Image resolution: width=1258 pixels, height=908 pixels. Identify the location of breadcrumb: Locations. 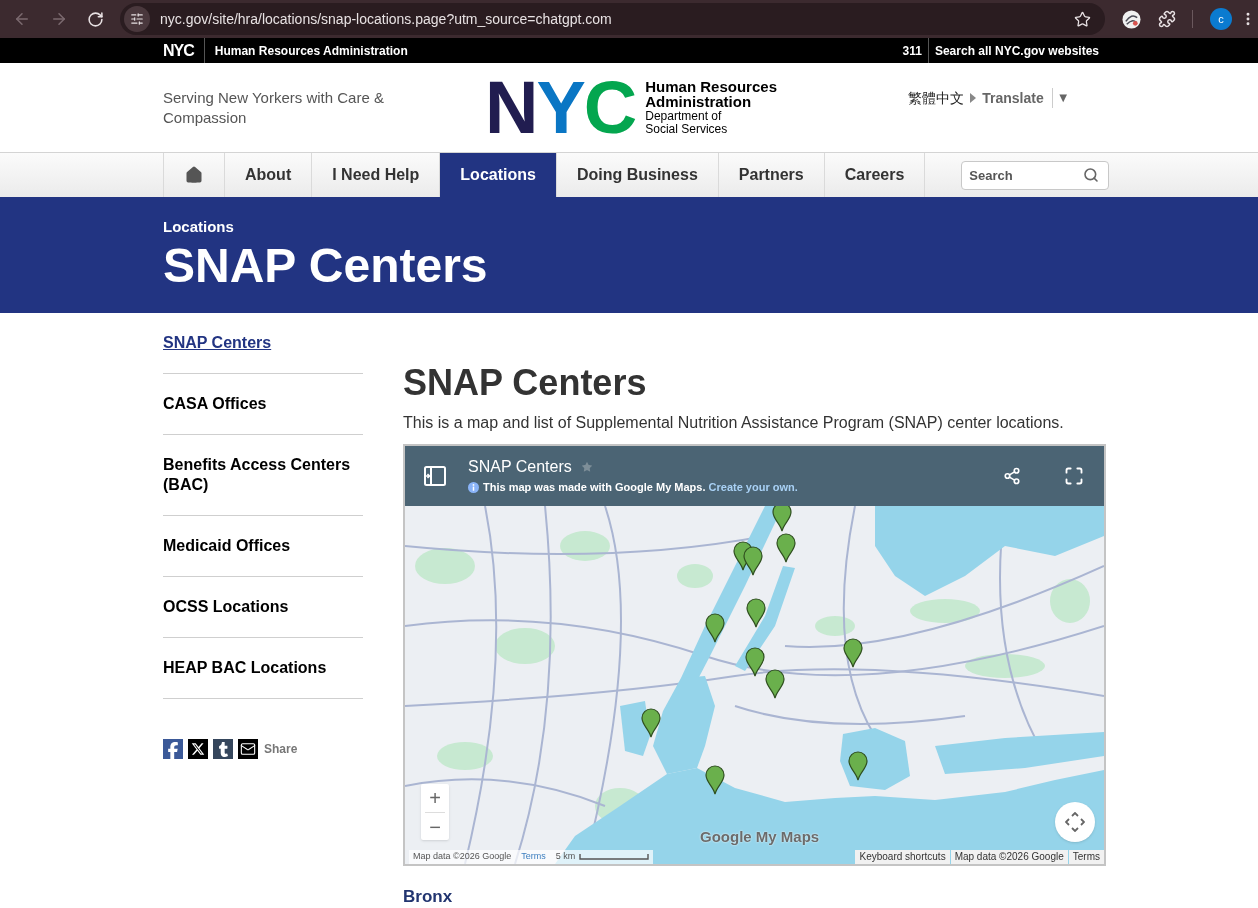
(198, 227).